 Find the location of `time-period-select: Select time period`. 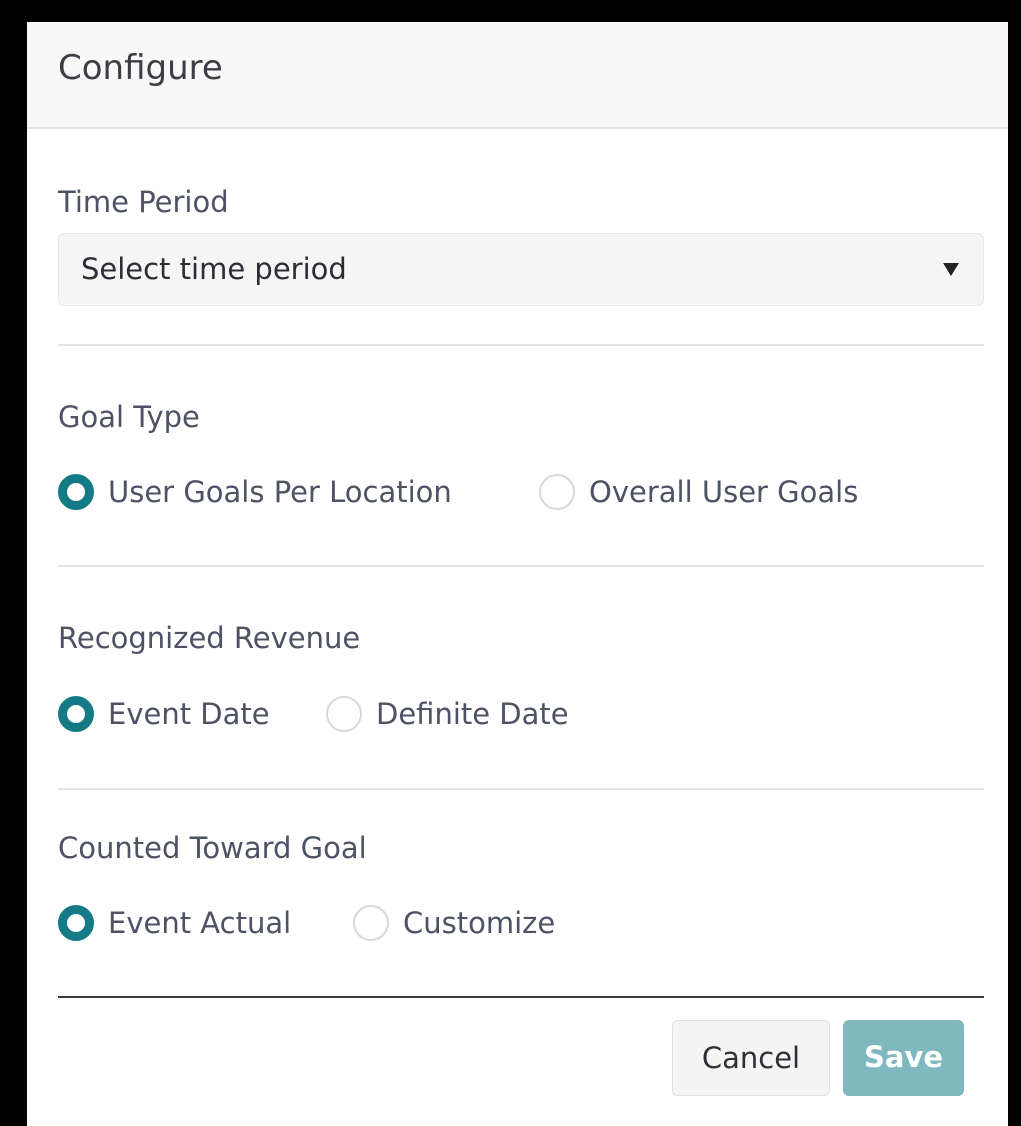

time-period-select: Select time period is located at coordinates (521, 269).